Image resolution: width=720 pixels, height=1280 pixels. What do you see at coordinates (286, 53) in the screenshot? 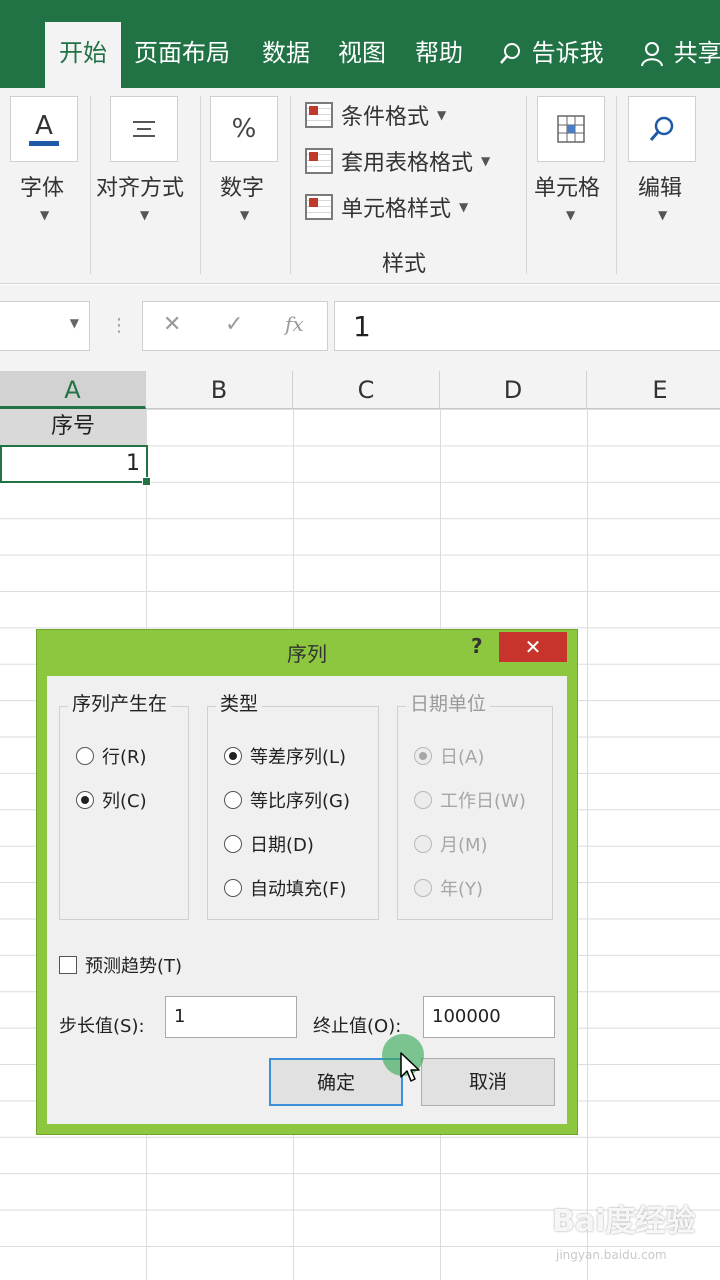
I see `tab-data: 数据` at bounding box center [286, 53].